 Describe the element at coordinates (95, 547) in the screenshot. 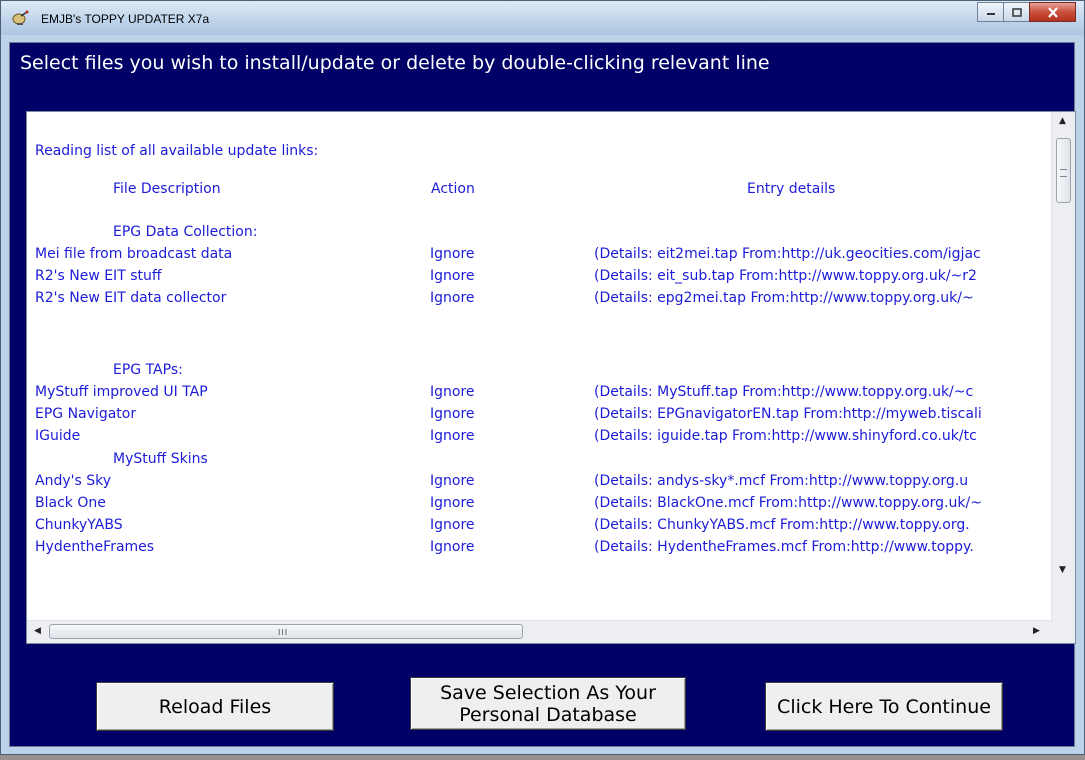

I see `row-description: HydentheFrames` at that location.